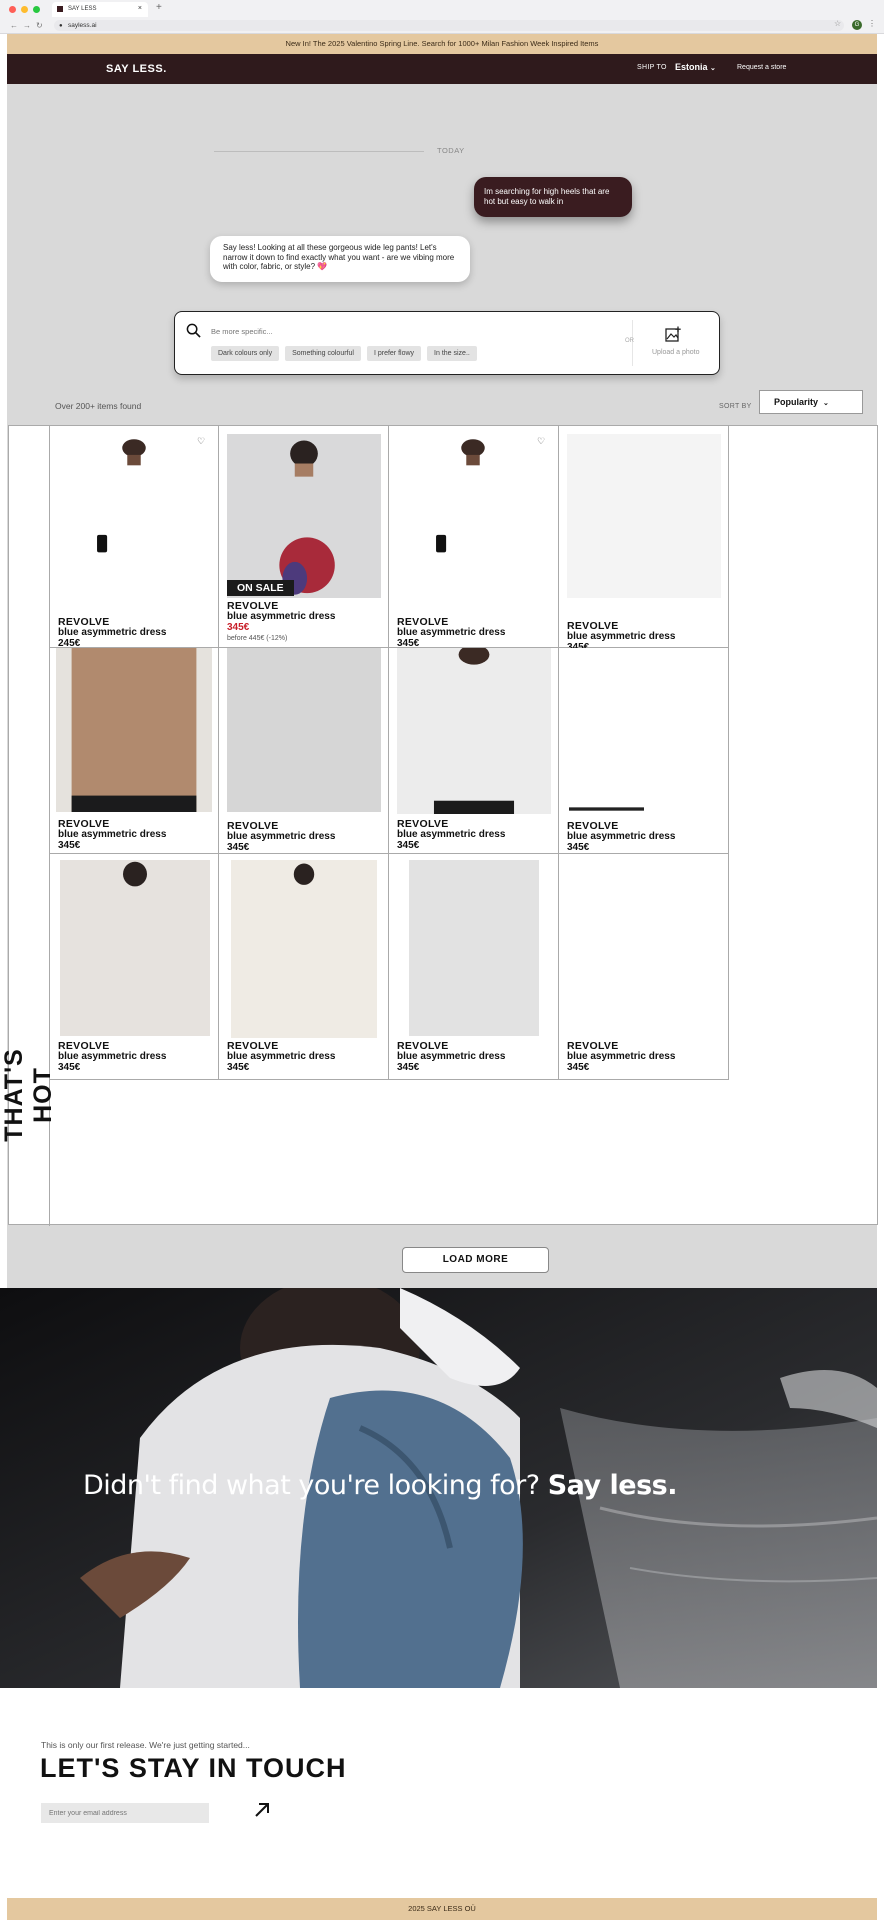 The height and width of the screenshot is (1920, 884). Describe the element at coordinates (319, 151) in the screenshot. I see `date-divider` at that location.